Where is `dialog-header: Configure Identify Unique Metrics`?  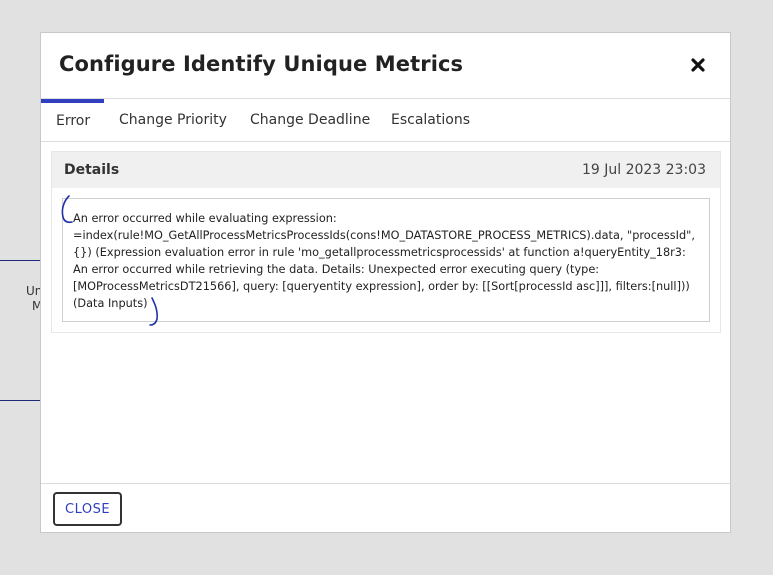
dialog-header: Configure Identify Unique Metrics is located at coordinates (385, 66).